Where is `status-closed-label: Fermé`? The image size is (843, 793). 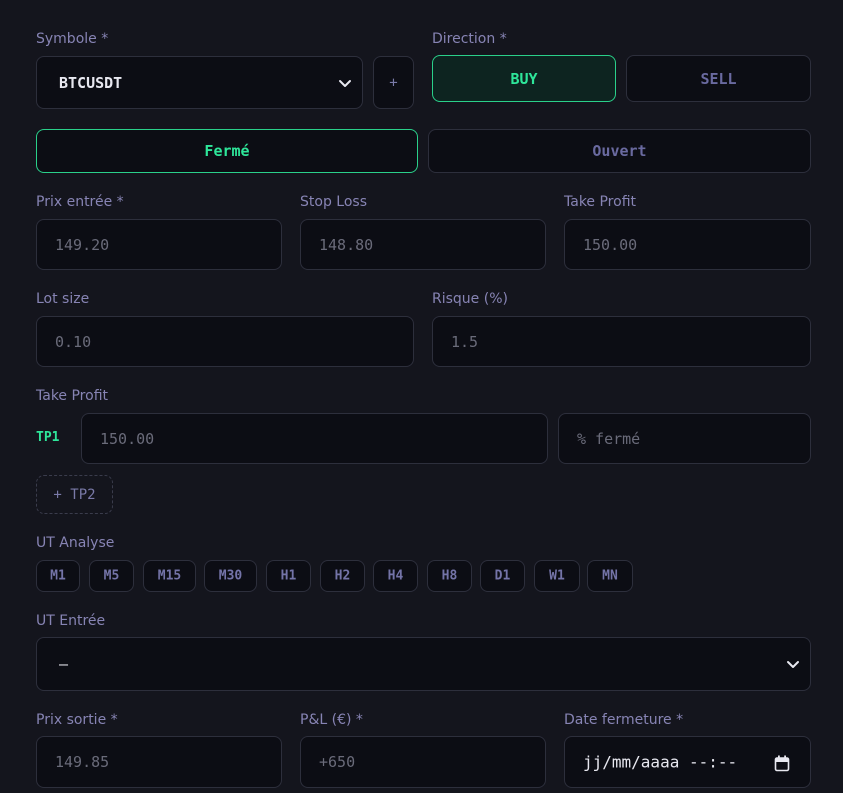 status-closed-label: Fermé is located at coordinates (227, 151).